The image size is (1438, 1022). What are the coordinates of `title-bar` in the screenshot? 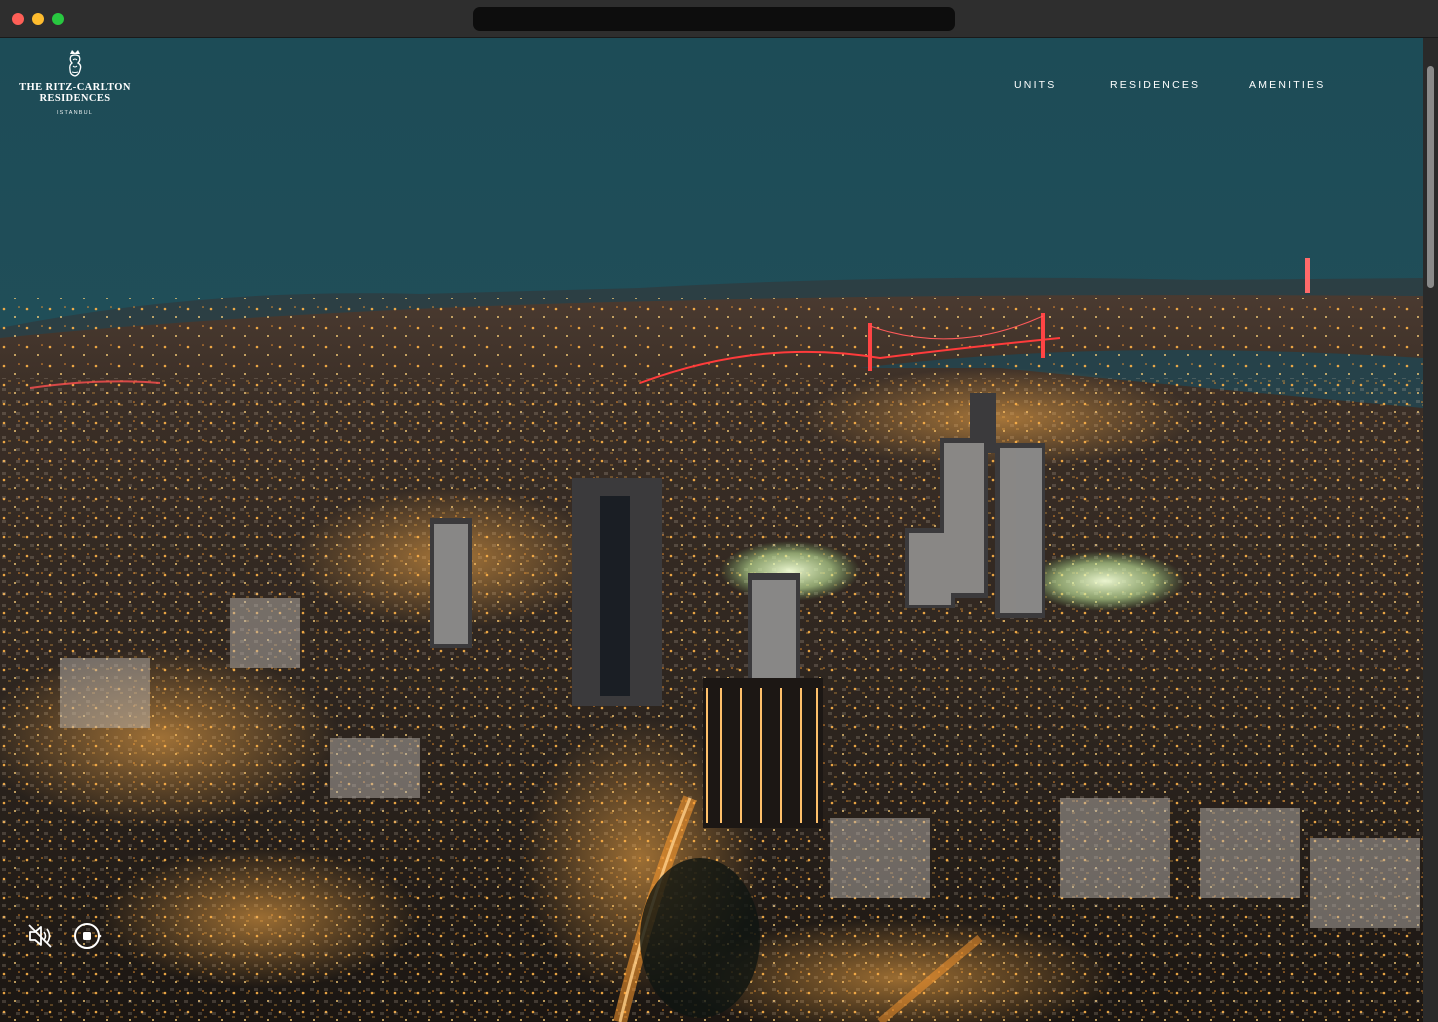 It's located at (719, 19).